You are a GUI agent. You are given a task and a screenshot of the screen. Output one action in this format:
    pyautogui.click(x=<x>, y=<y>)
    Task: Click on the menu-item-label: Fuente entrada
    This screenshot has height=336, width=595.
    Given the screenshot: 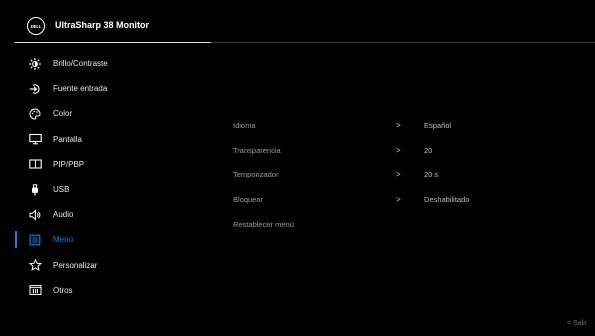 What is the action you would take?
    pyautogui.click(x=80, y=89)
    